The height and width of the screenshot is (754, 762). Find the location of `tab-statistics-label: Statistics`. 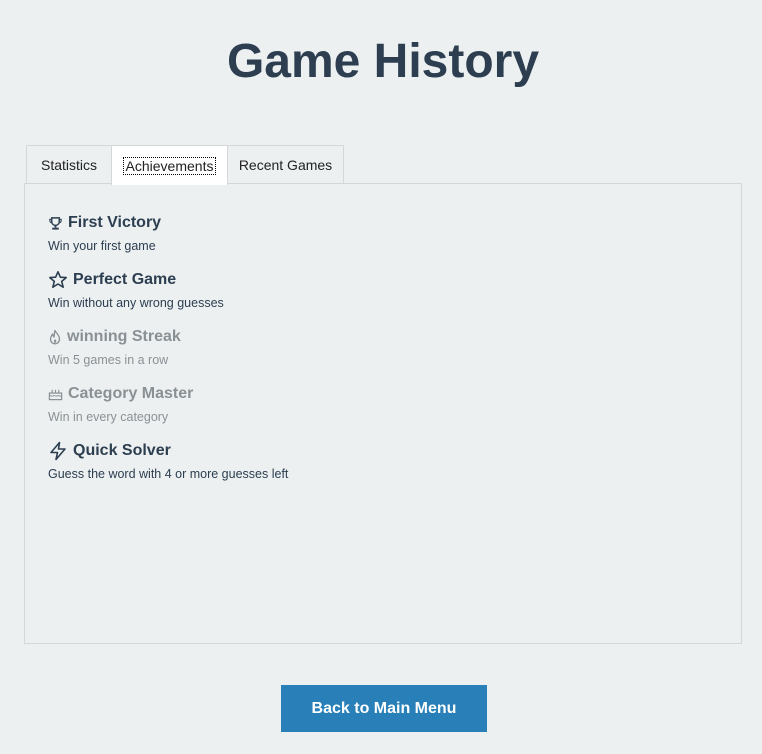

tab-statistics-label: Statistics is located at coordinates (68, 165).